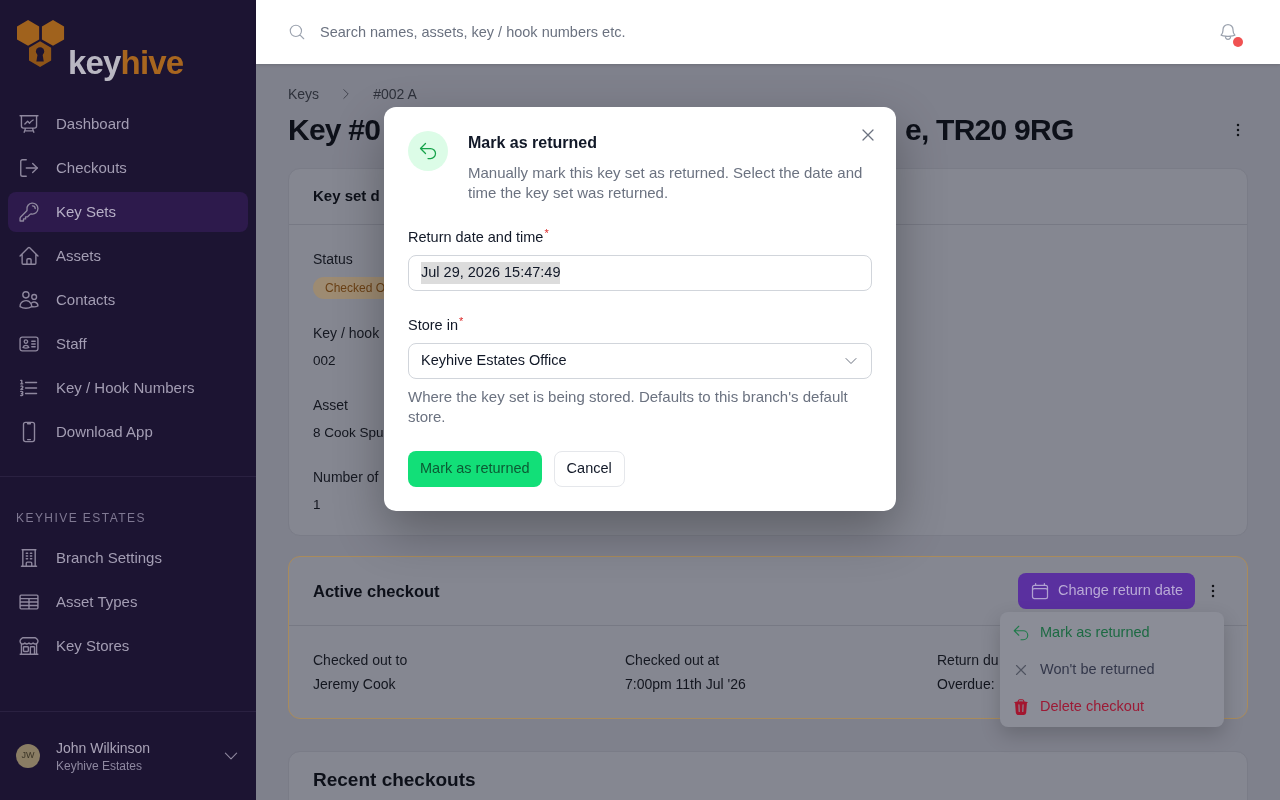  Describe the element at coordinates (628, 407) in the screenshot. I see `help-text: Where the key set is being stored. Defaults to this branch's default store.` at that location.